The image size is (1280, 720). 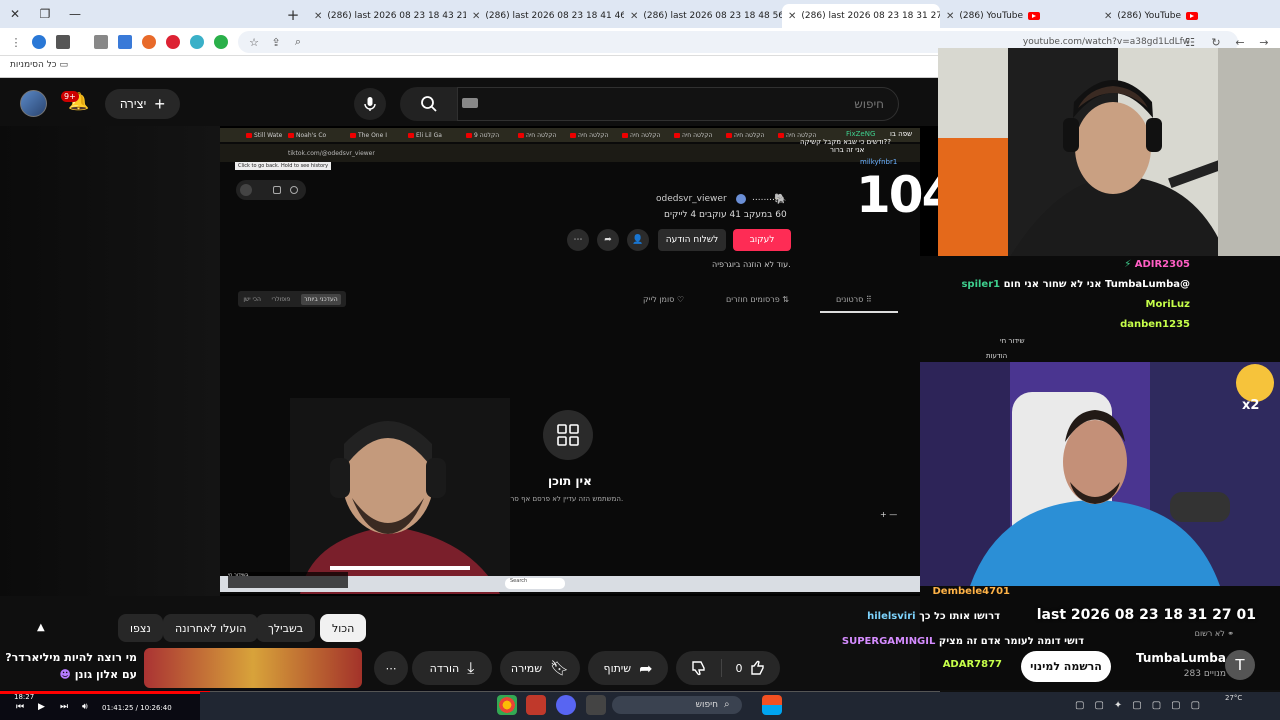 I want to click on browser-tab: ✕ (286) last 2026 08 23 18 41 46, so click(x=545, y=16).